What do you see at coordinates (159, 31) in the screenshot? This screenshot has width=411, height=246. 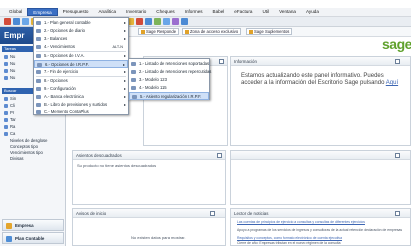 I see `sage-responde-link: Sage Responde` at bounding box center [159, 31].